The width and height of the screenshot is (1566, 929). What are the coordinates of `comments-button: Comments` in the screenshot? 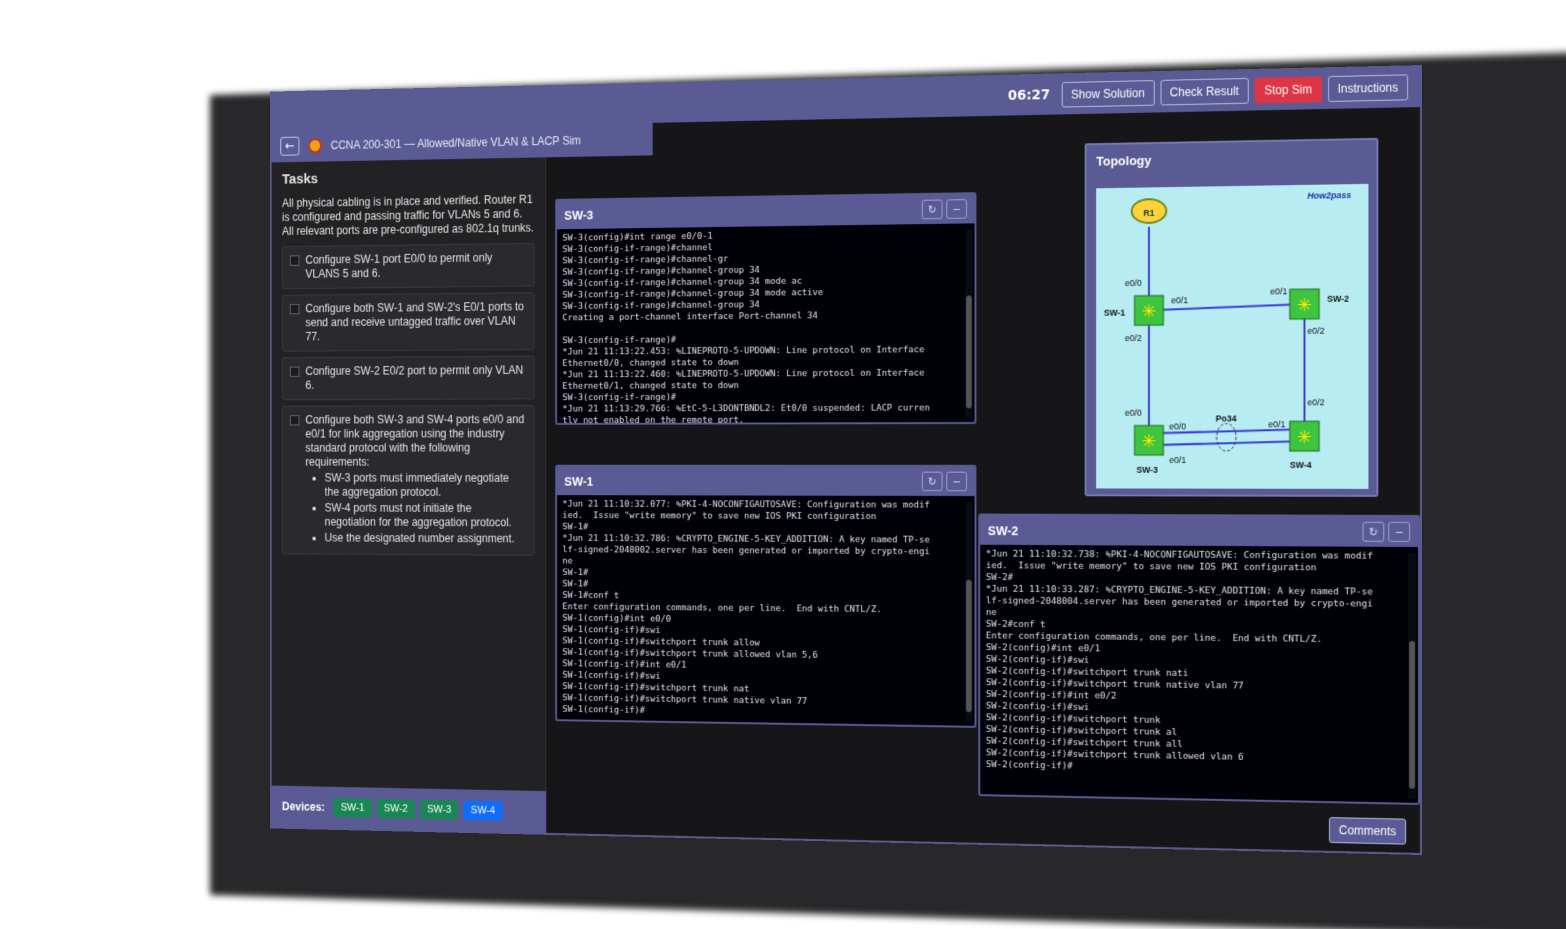 It's located at (1367, 831).